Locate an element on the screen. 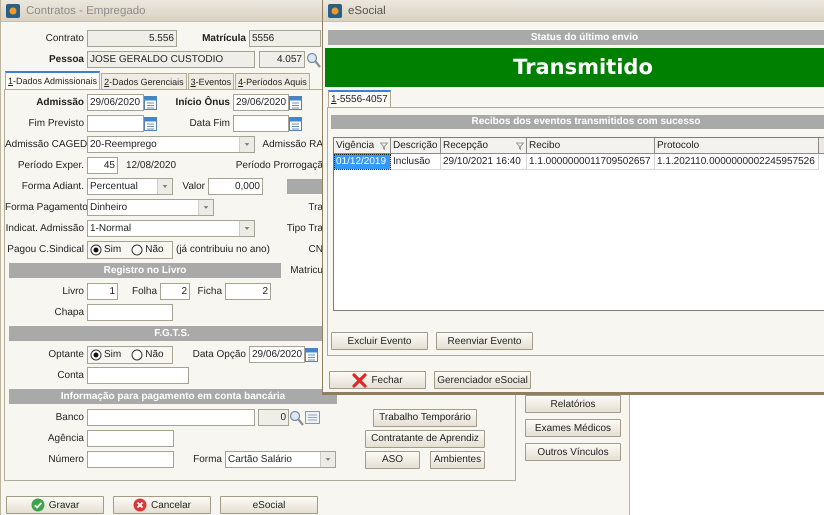 This screenshot has width=824, height=515. text-field: 4.057 is located at coordinates (282, 59).